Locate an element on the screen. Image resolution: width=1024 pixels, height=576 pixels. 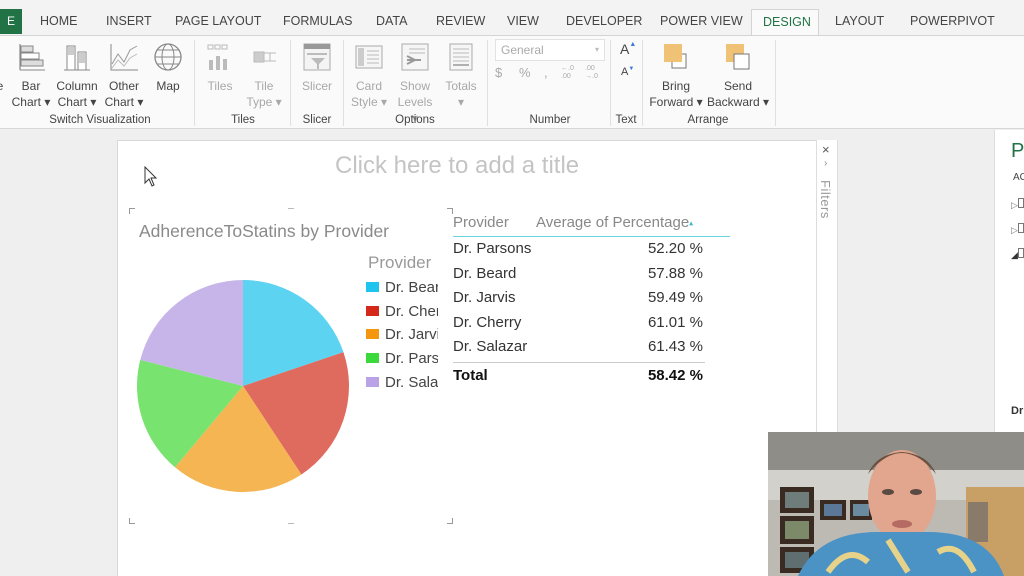
filters-label: Filters is located at coordinates (825, 199).